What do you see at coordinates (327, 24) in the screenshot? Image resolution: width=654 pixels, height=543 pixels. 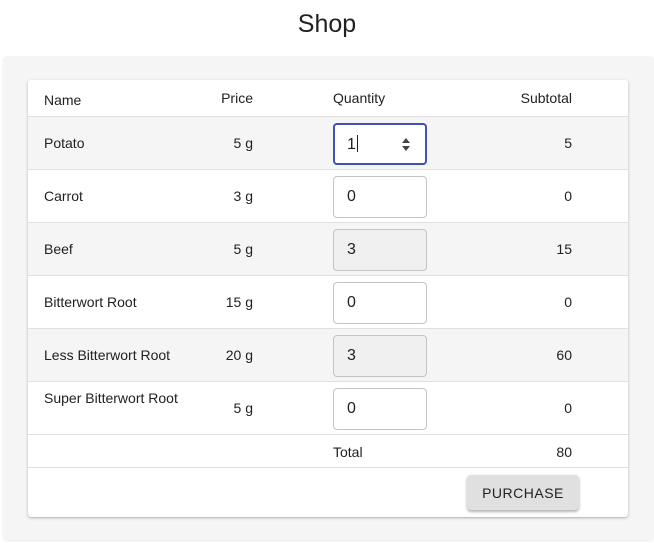 I see `page-title: Shop` at bounding box center [327, 24].